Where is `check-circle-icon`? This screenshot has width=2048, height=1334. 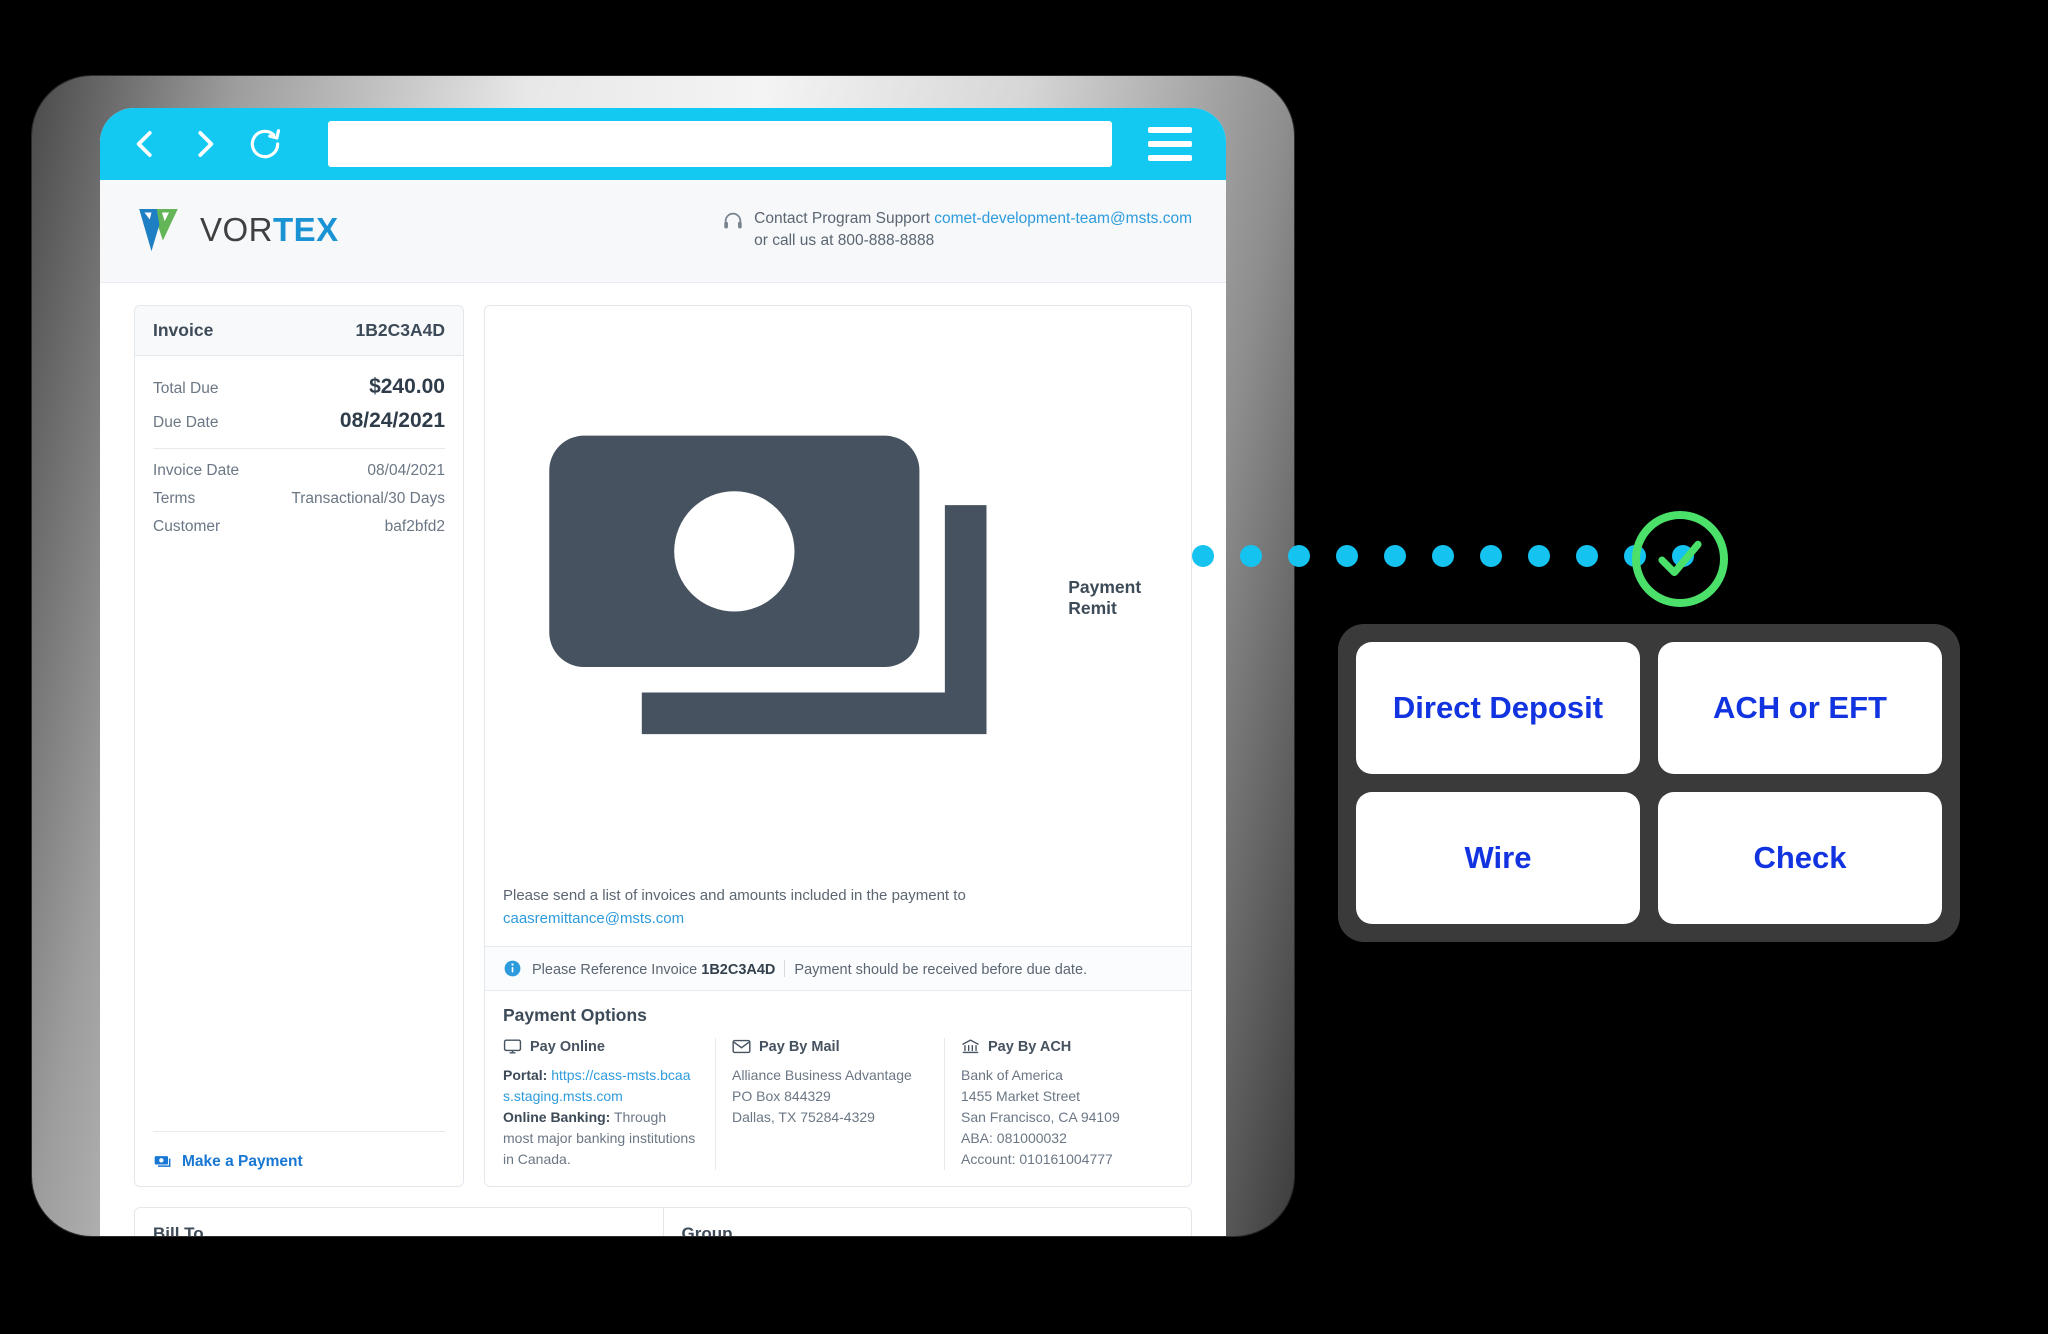 check-circle-icon is located at coordinates (1680, 559).